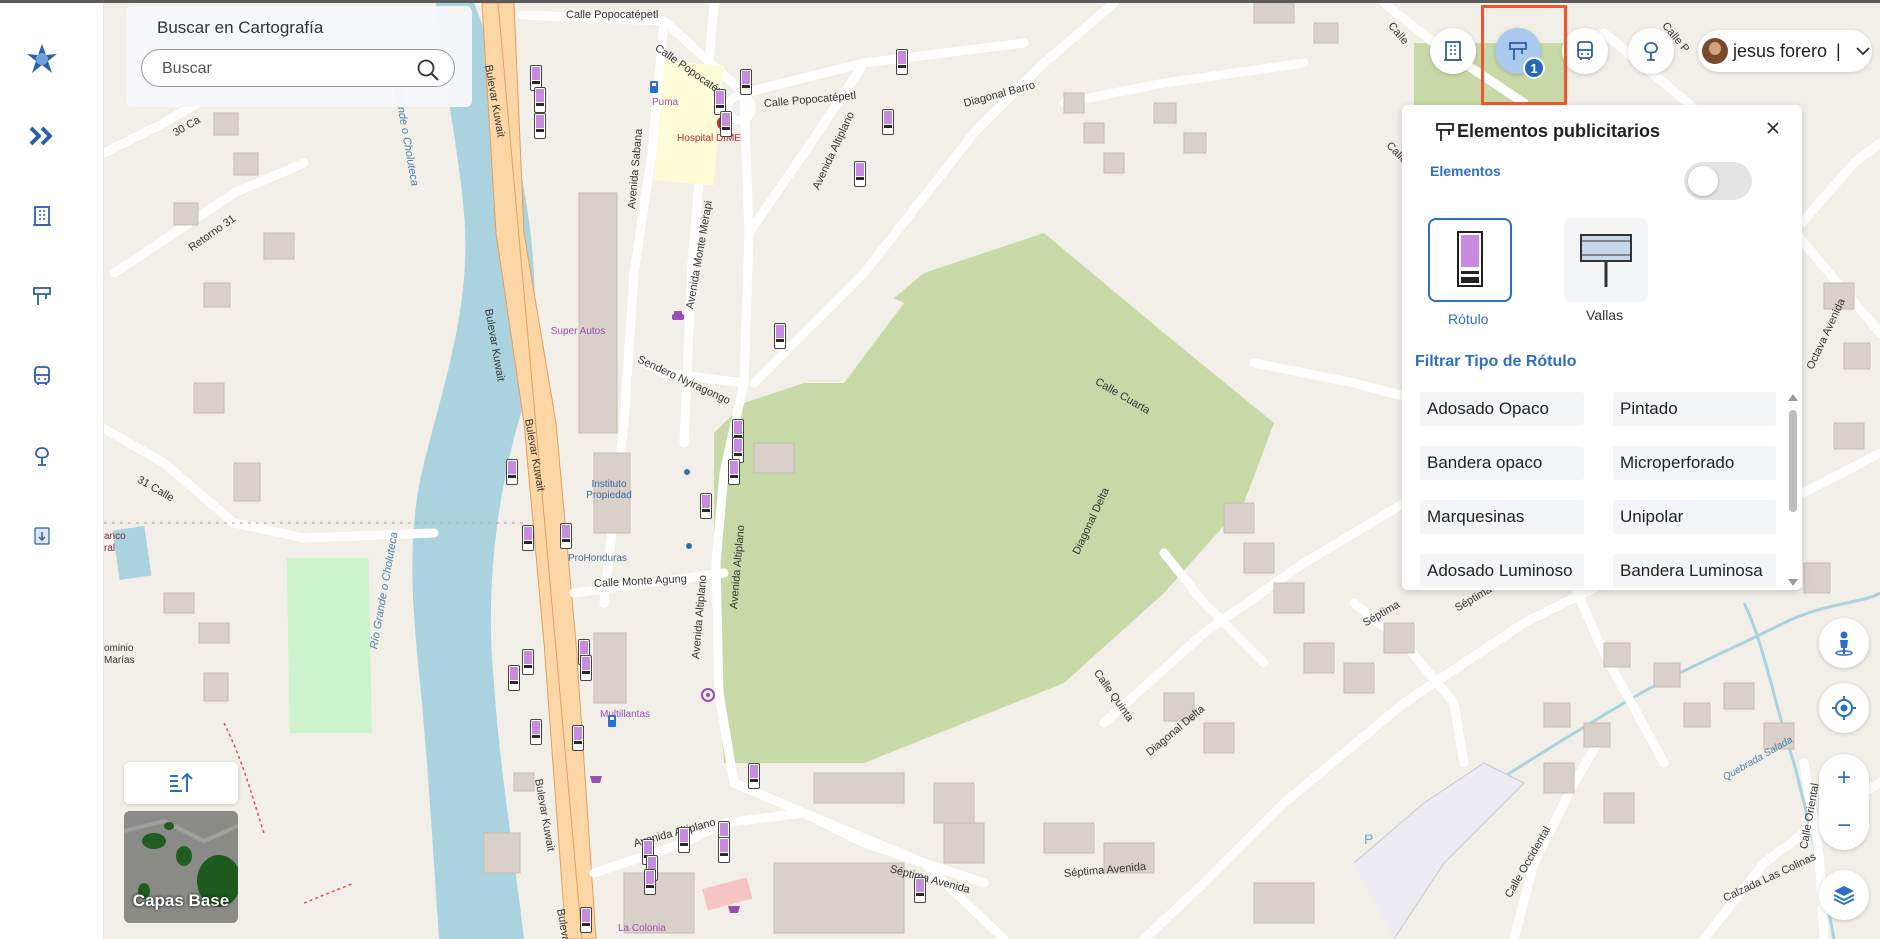  I want to click on toolbar-transport-button, so click(1585, 51).